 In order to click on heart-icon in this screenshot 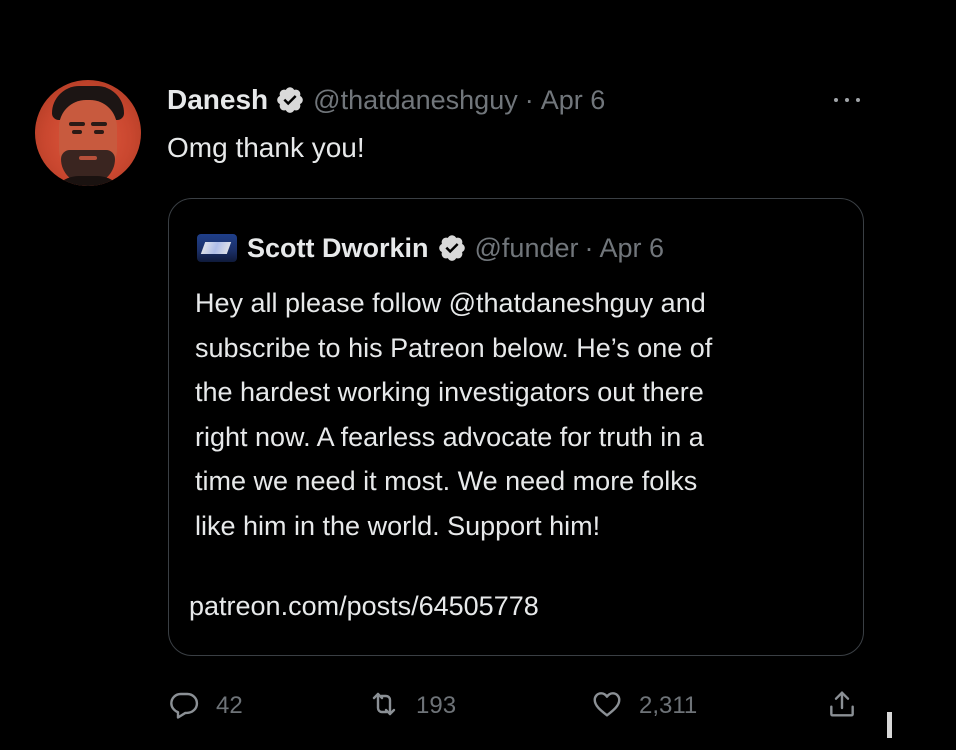, I will do `click(607, 706)`.